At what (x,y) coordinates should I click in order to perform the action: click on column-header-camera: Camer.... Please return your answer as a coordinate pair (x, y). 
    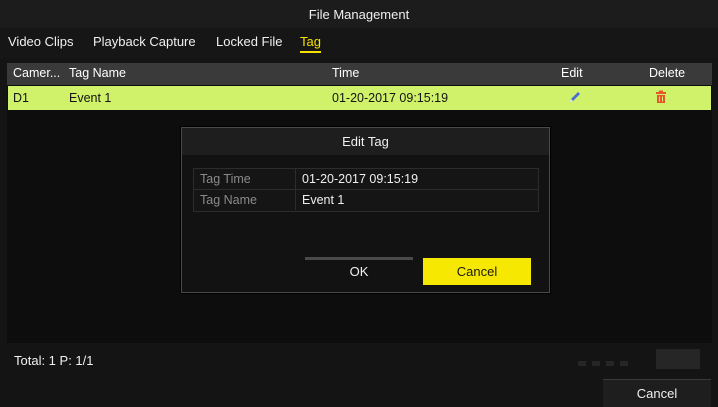
    Looking at the image, I should click on (36, 73).